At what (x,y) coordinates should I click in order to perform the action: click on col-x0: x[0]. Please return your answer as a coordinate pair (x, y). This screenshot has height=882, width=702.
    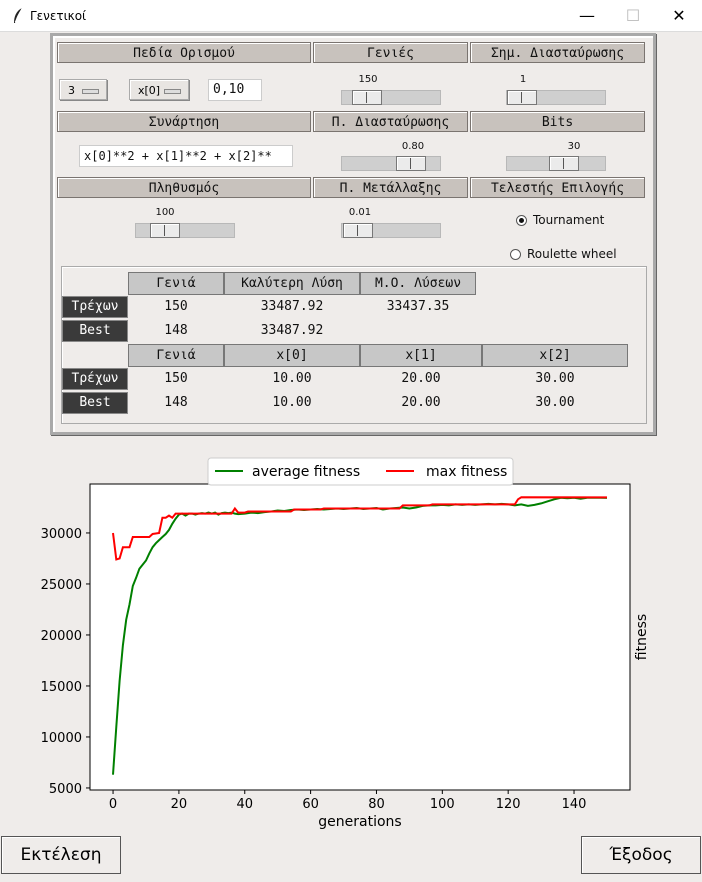
    Looking at the image, I should click on (292, 355).